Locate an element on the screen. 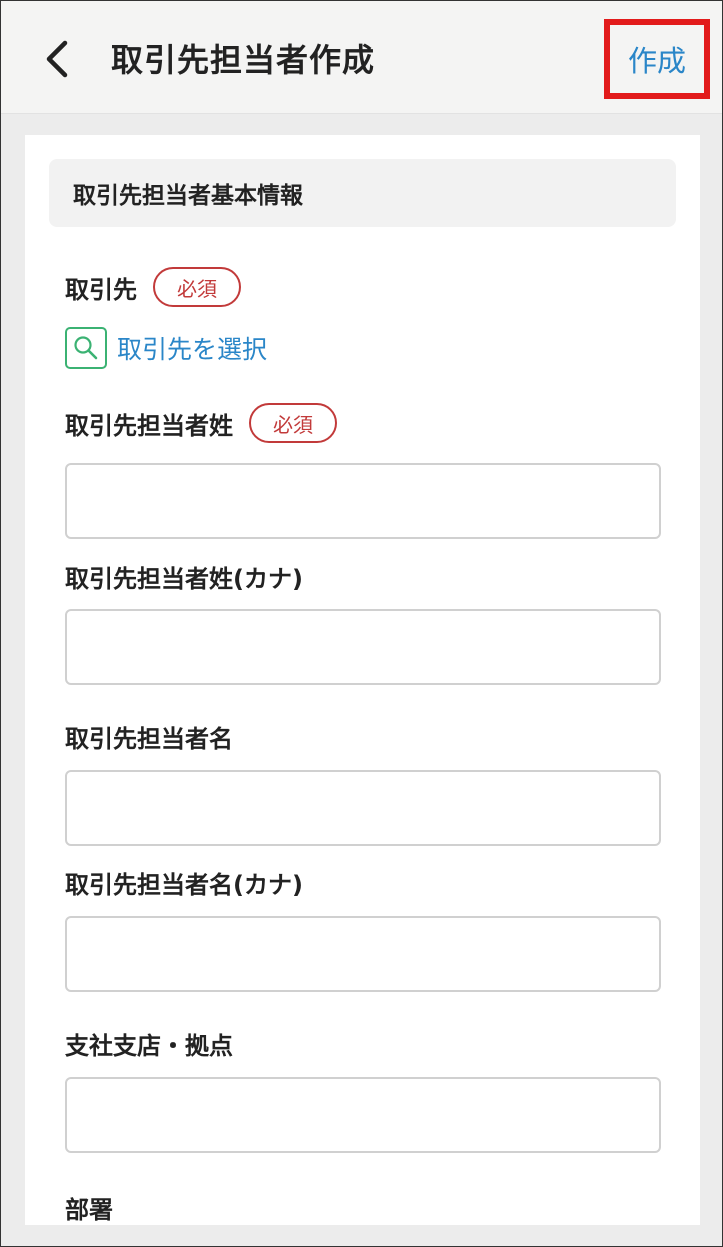  select-account-row: 取引先を選択 is located at coordinates (166, 348).